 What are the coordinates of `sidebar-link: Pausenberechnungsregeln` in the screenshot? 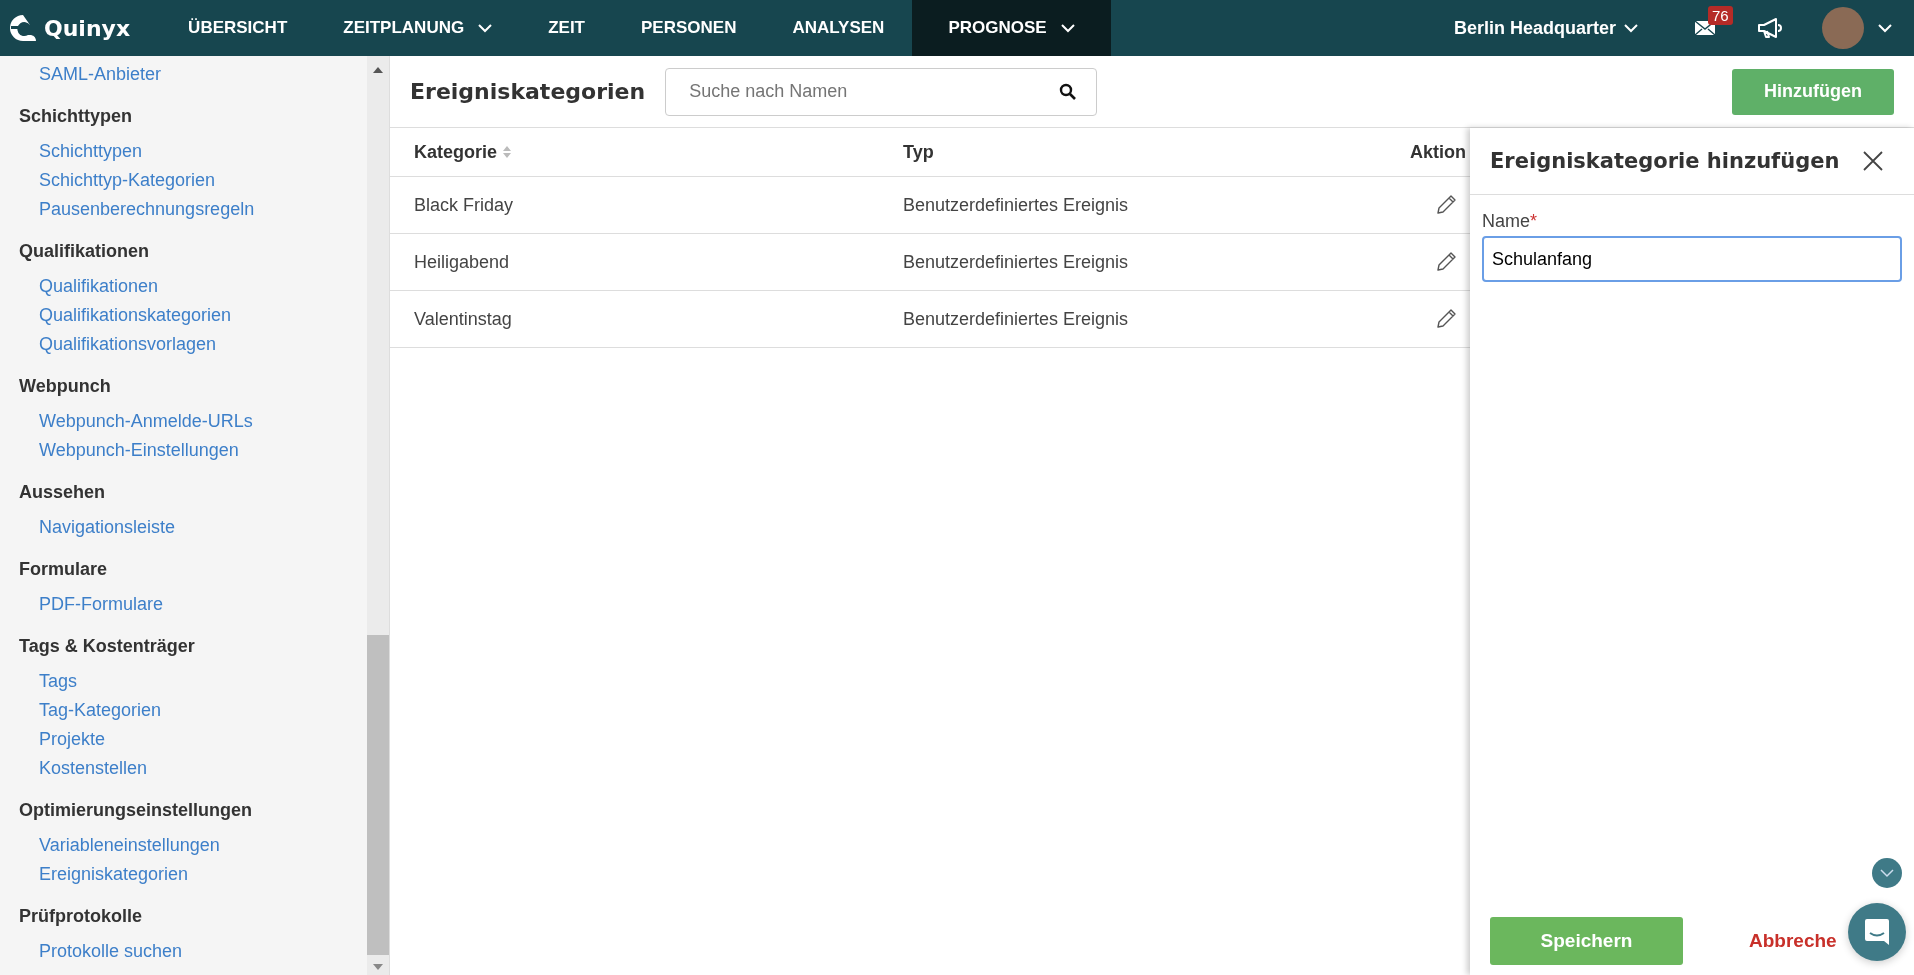 It's located at (137, 209).